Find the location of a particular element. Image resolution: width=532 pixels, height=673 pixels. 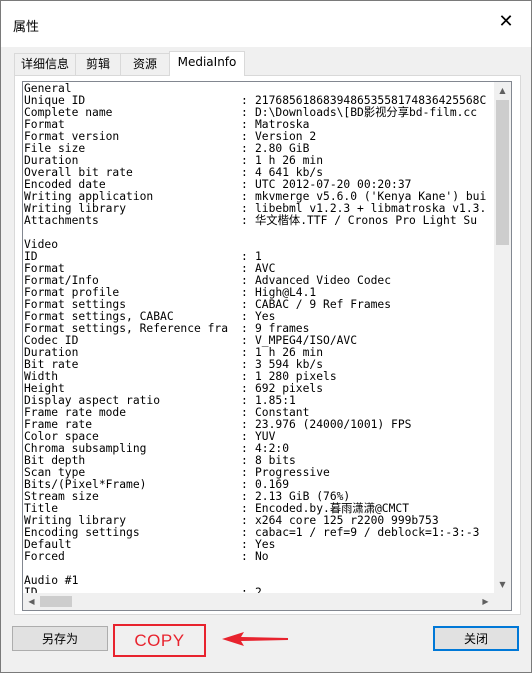

save-as-button: 另存为 is located at coordinates (60, 638).